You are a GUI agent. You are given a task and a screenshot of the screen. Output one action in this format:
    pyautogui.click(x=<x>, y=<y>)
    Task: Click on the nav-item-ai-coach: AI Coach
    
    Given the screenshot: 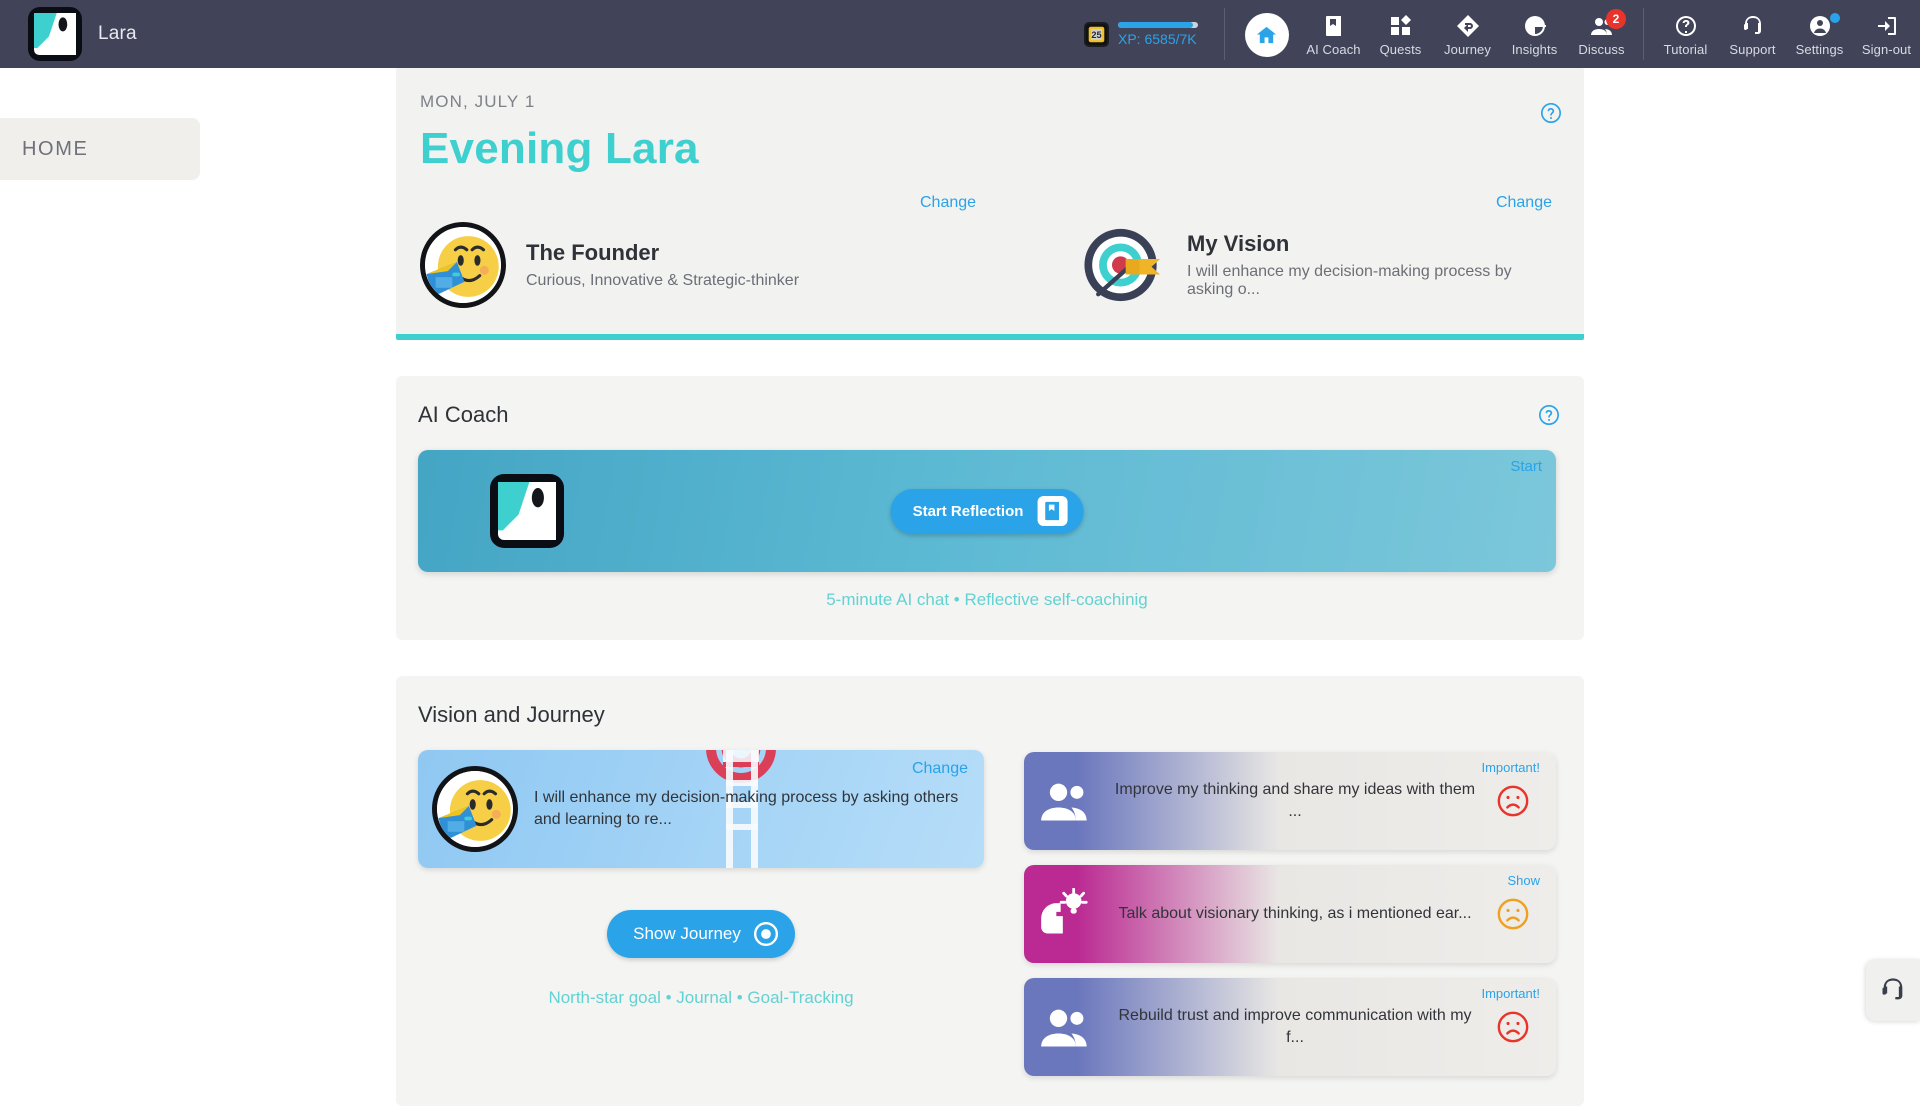 What is the action you would take?
    pyautogui.click(x=1333, y=34)
    